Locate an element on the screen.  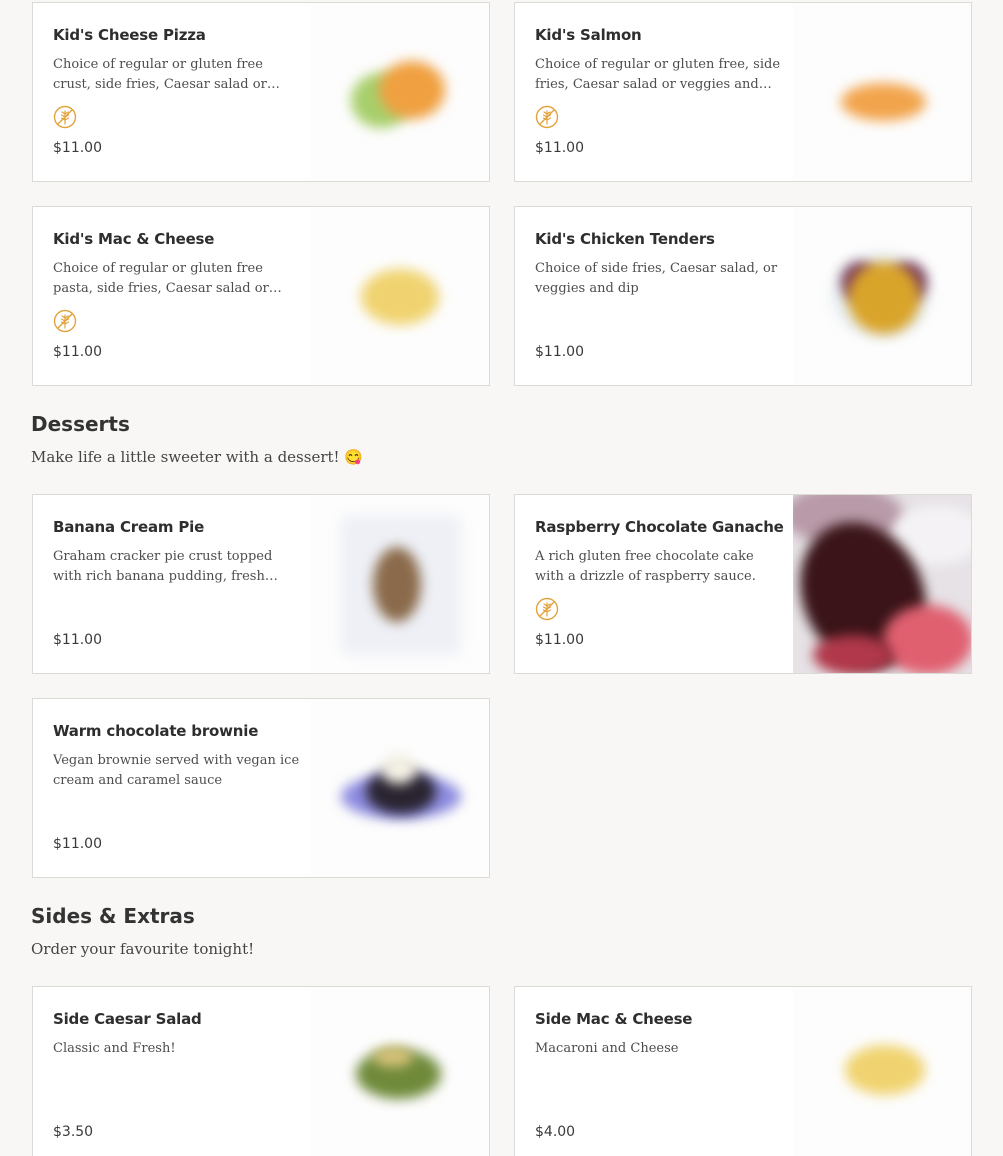
menu-item-name: Warm chocolate brownie is located at coordinates (156, 731).